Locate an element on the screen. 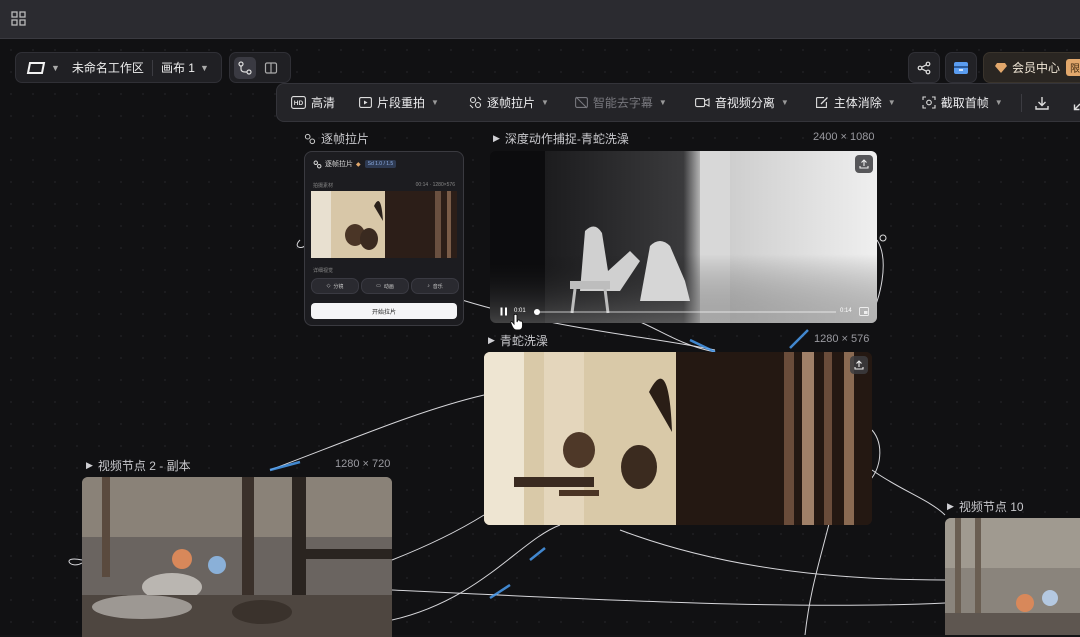 This screenshot has height=637, width=1080. av-split-label: 音视频分离 is located at coordinates (744, 103).